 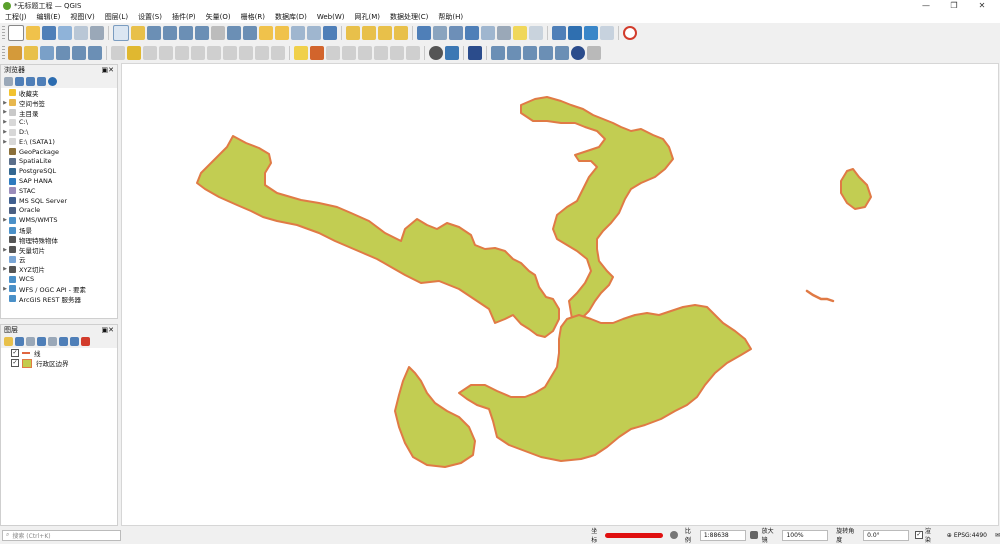 What do you see at coordinates (16, 33) in the screenshot?
I see `new-project-icon` at bounding box center [16, 33].